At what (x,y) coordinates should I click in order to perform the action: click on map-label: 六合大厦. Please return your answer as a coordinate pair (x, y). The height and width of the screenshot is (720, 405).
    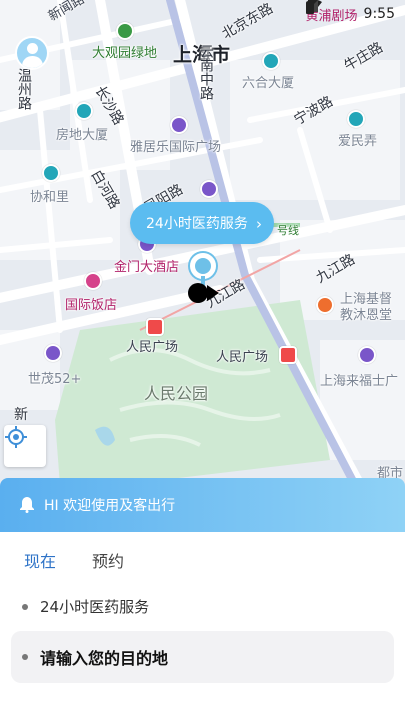
    Looking at the image, I should click on (268, 83).